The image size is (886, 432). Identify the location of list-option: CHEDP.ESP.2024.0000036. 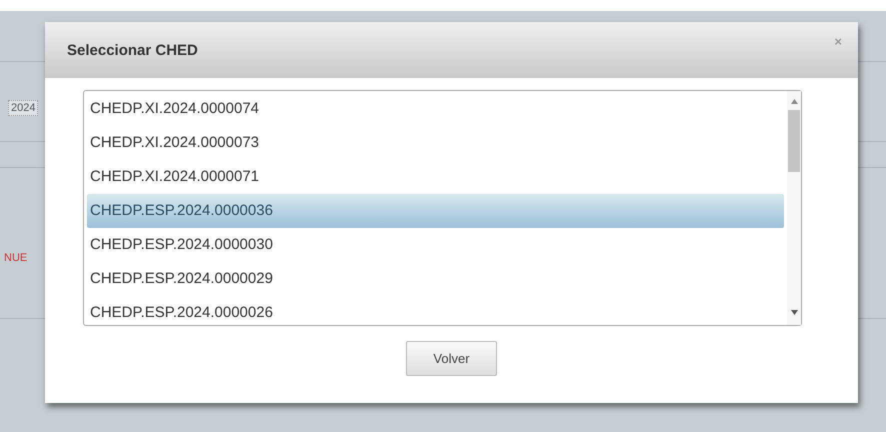
(435, 211).